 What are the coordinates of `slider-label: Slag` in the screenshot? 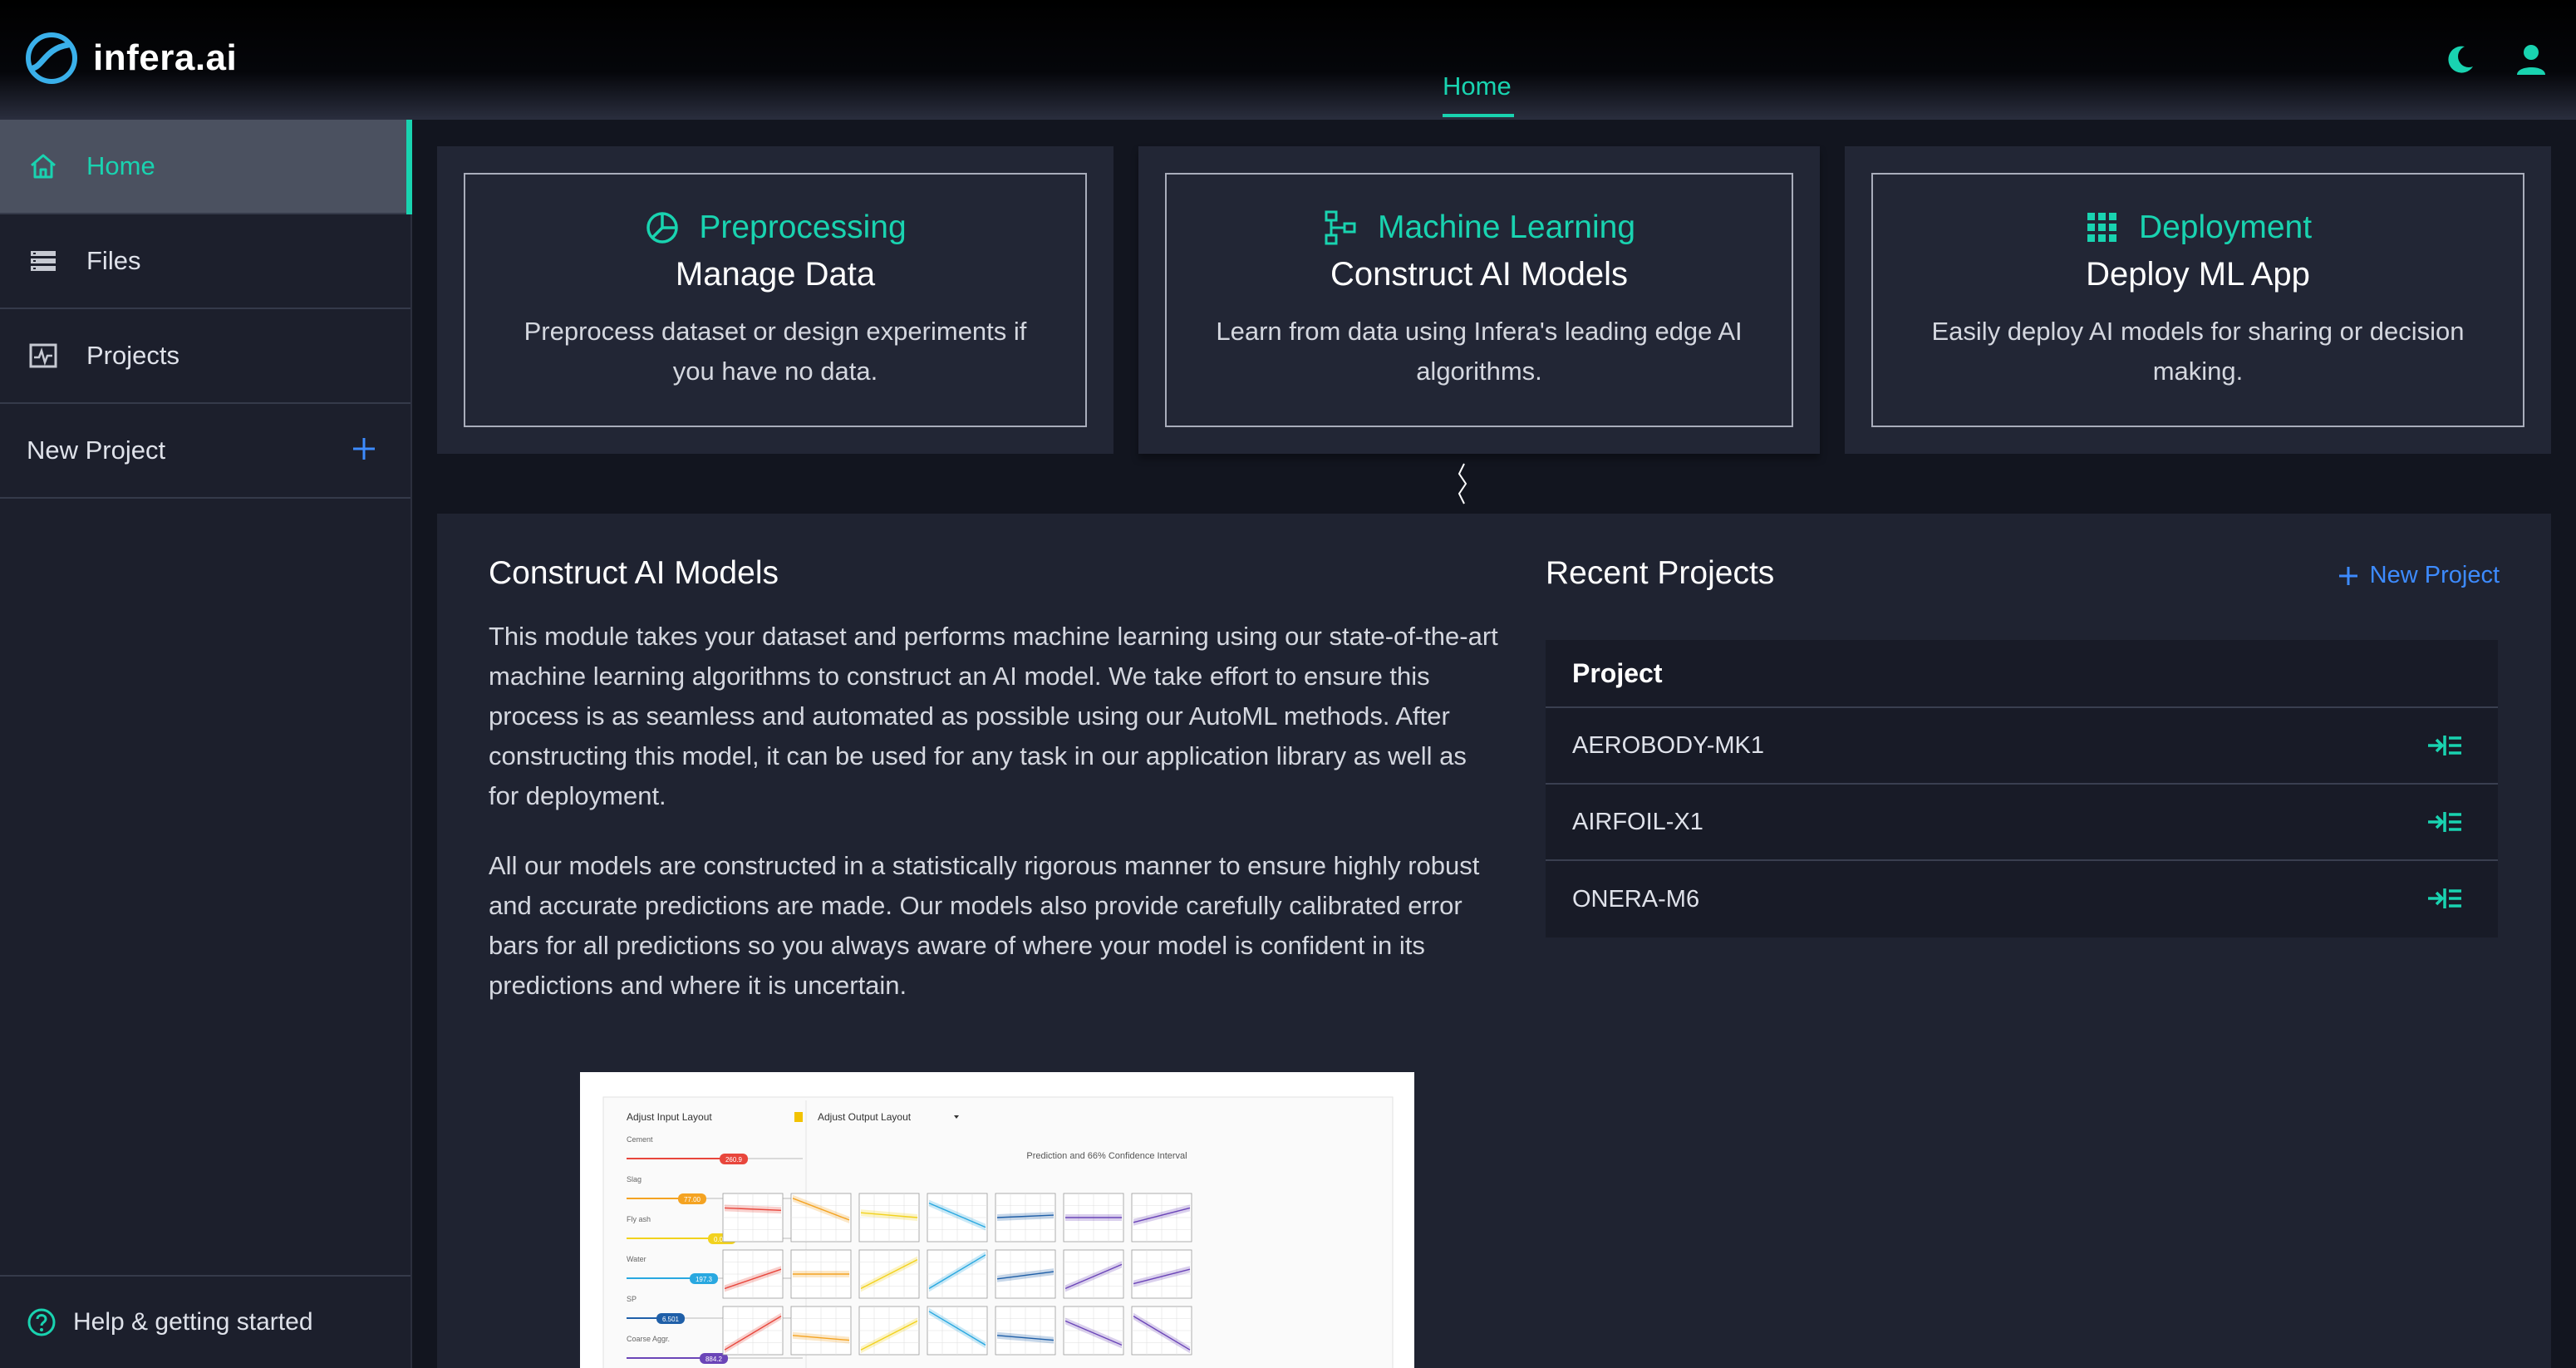 It's located at (634, 1179).